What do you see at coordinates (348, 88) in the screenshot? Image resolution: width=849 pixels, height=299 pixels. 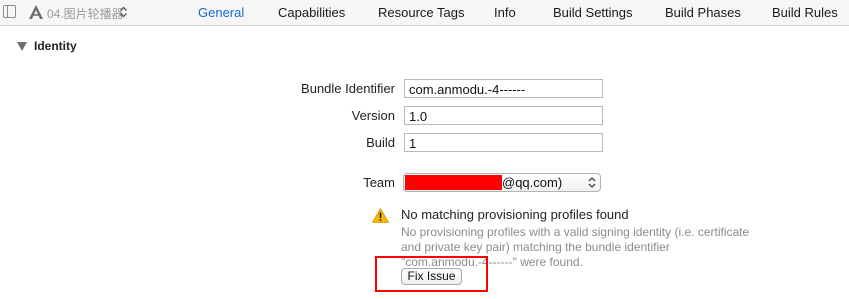 I see `bundle-identifier-label: Bundle Identifier` at bounding box center [348, 88].